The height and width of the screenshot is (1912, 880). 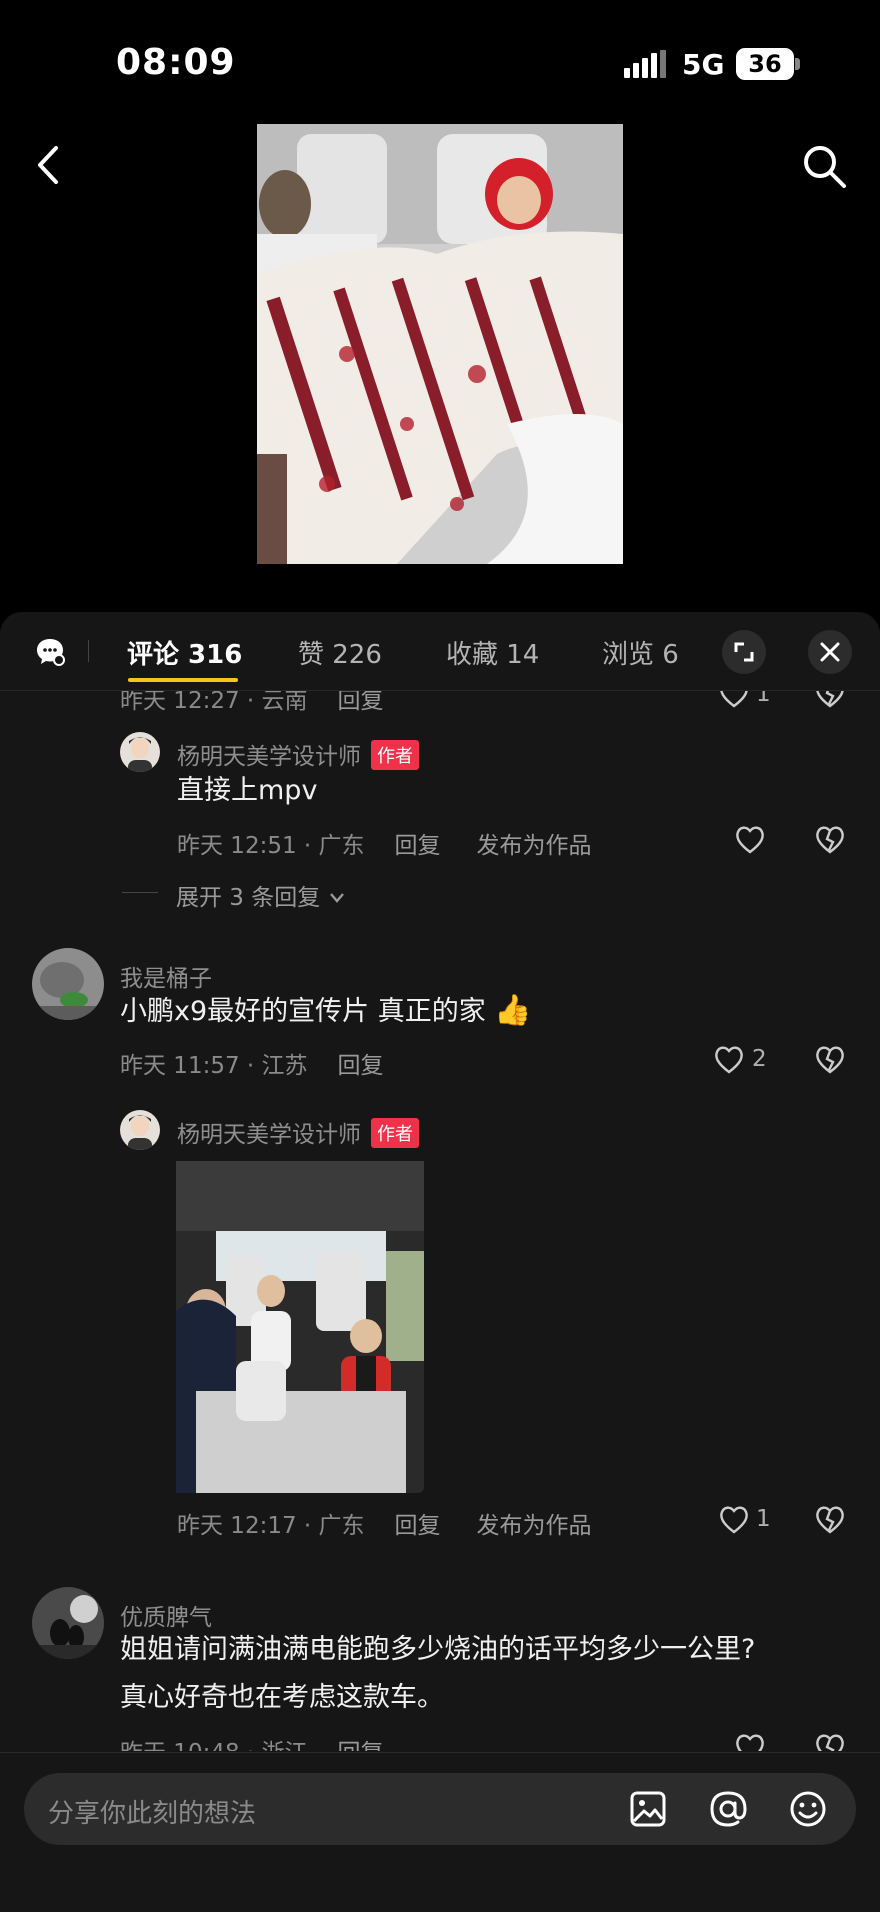 I want to click on thumbs-up-emoji: 👍, so click(x=513, y=1010).